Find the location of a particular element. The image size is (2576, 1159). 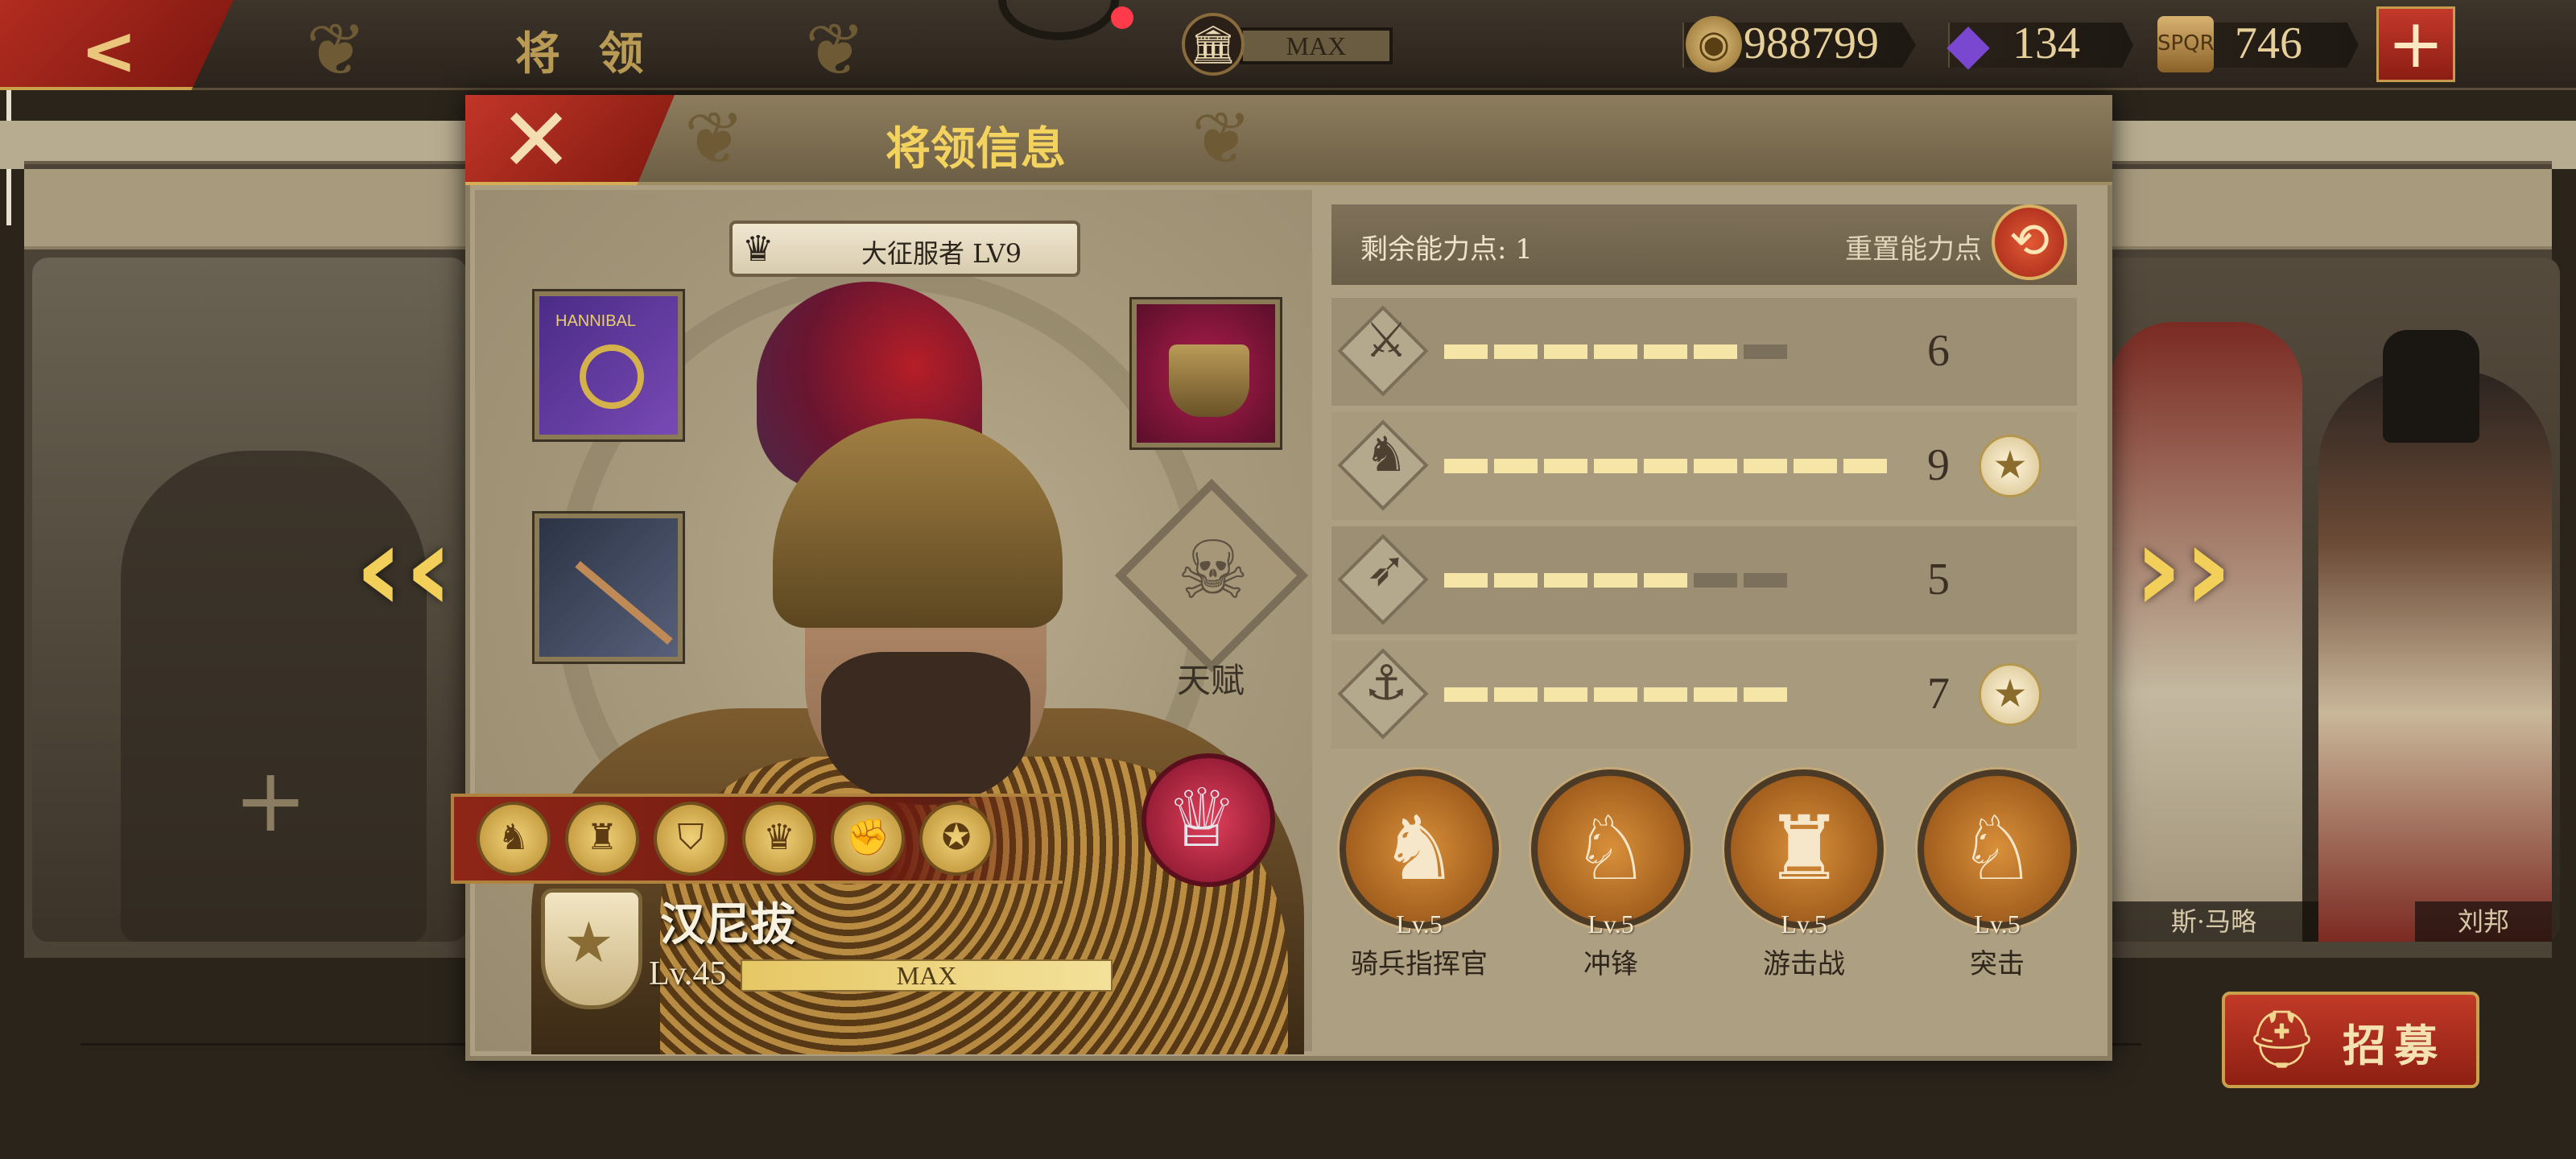

cauldron-treasure-slot is located at coordinates (1206, 373).